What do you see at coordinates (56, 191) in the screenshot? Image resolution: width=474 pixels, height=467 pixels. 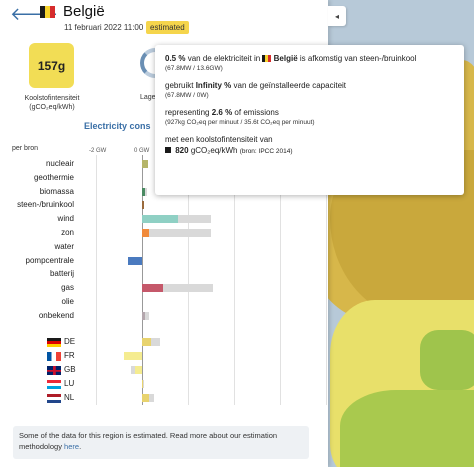 I see `source-label: biomassa` at bounding box center [56, 191].